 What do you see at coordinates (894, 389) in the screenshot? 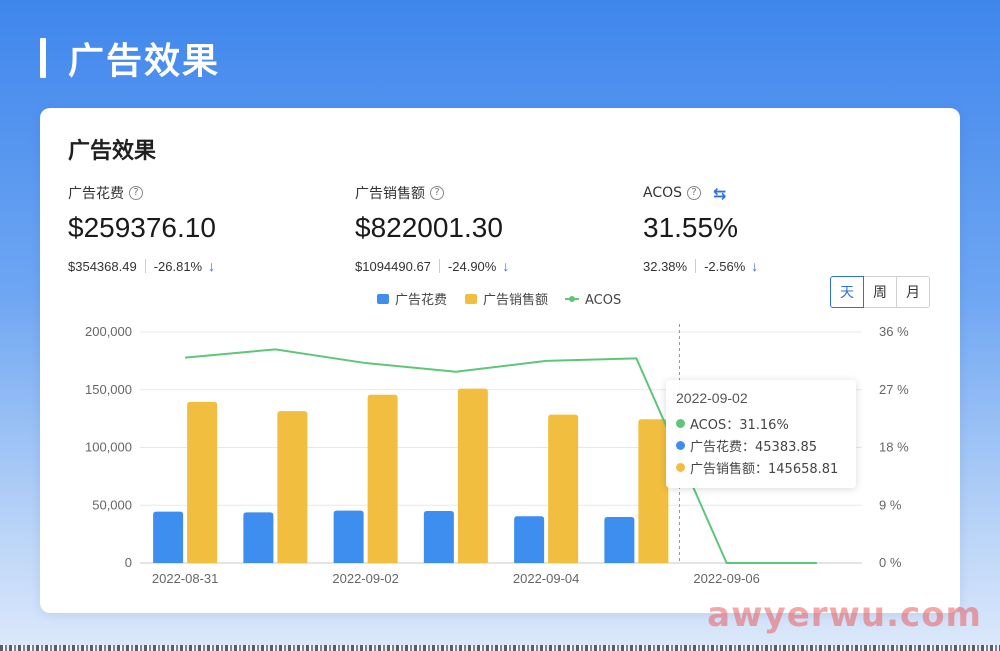
I see `right-axis-tick: 27 %` at bounding box center [894, 389].